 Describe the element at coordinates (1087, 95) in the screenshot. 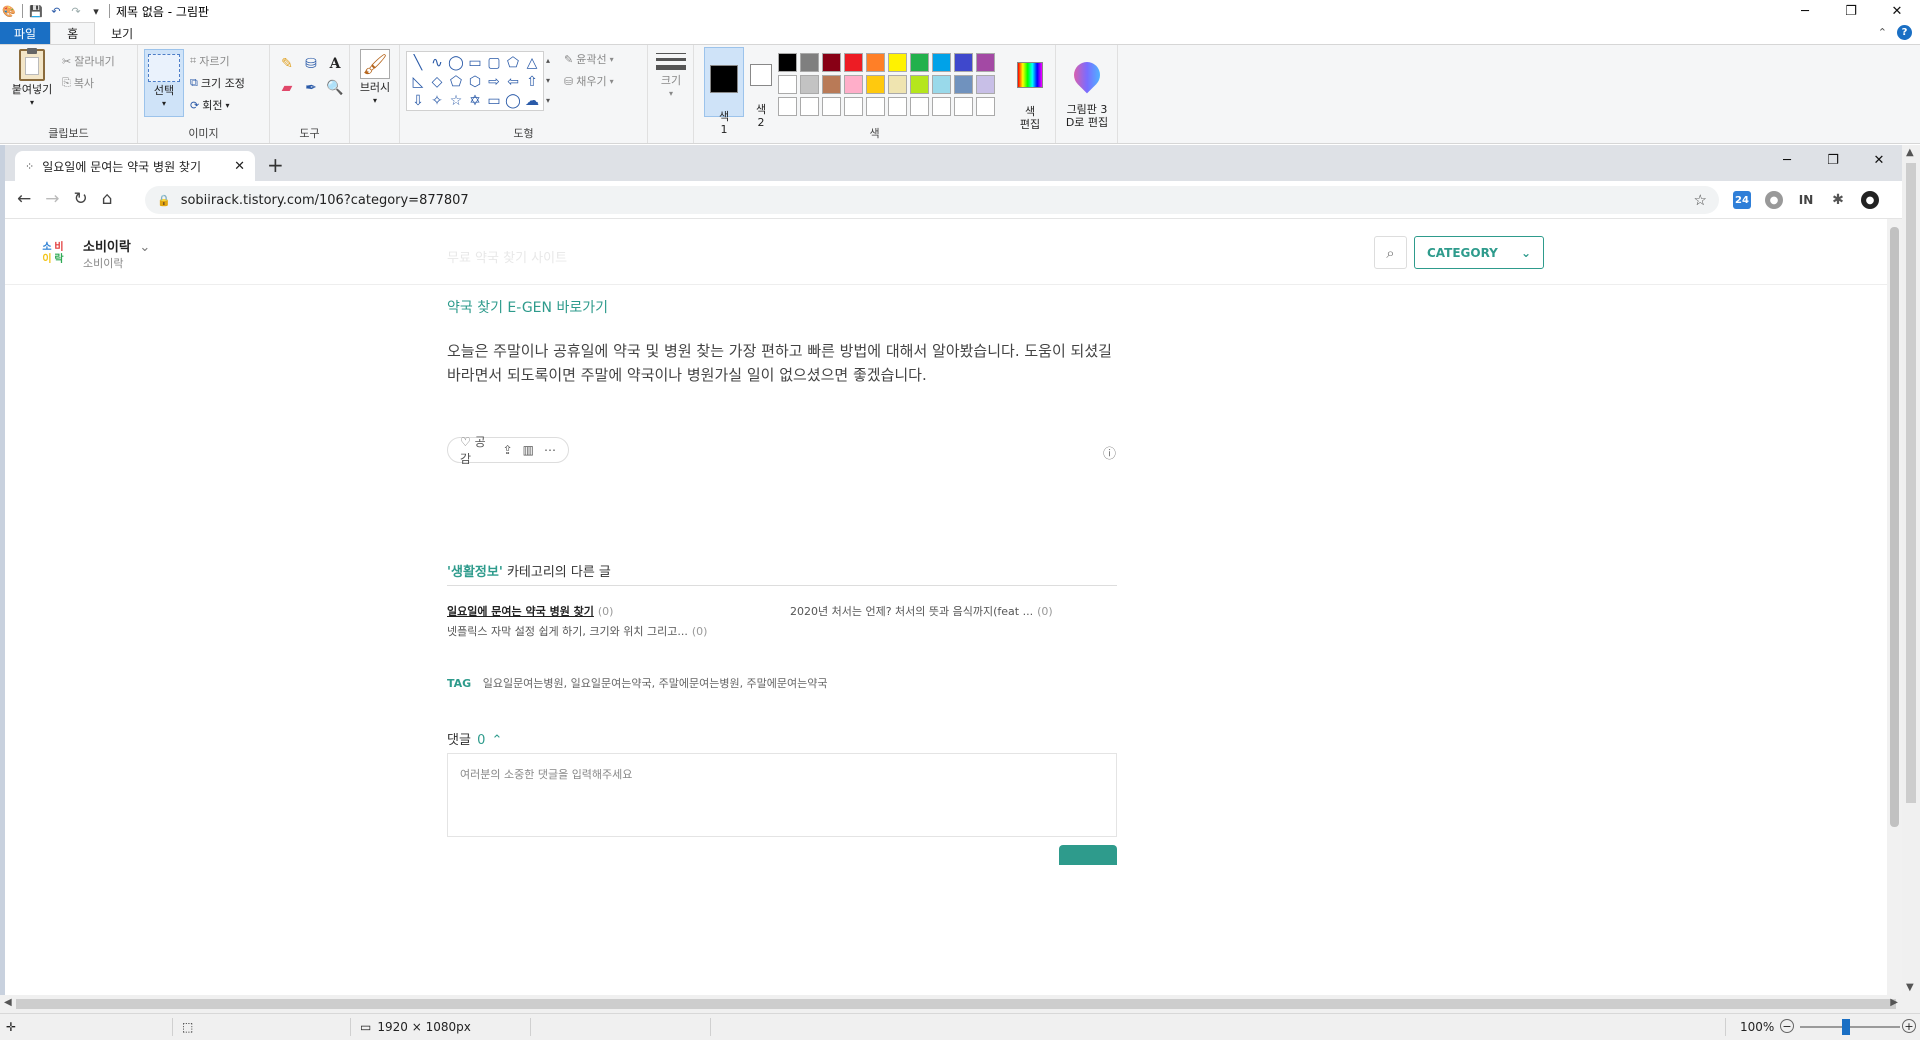

I see `edit-with-paint3d-button: 그림판 3 D로 편집` at that location.